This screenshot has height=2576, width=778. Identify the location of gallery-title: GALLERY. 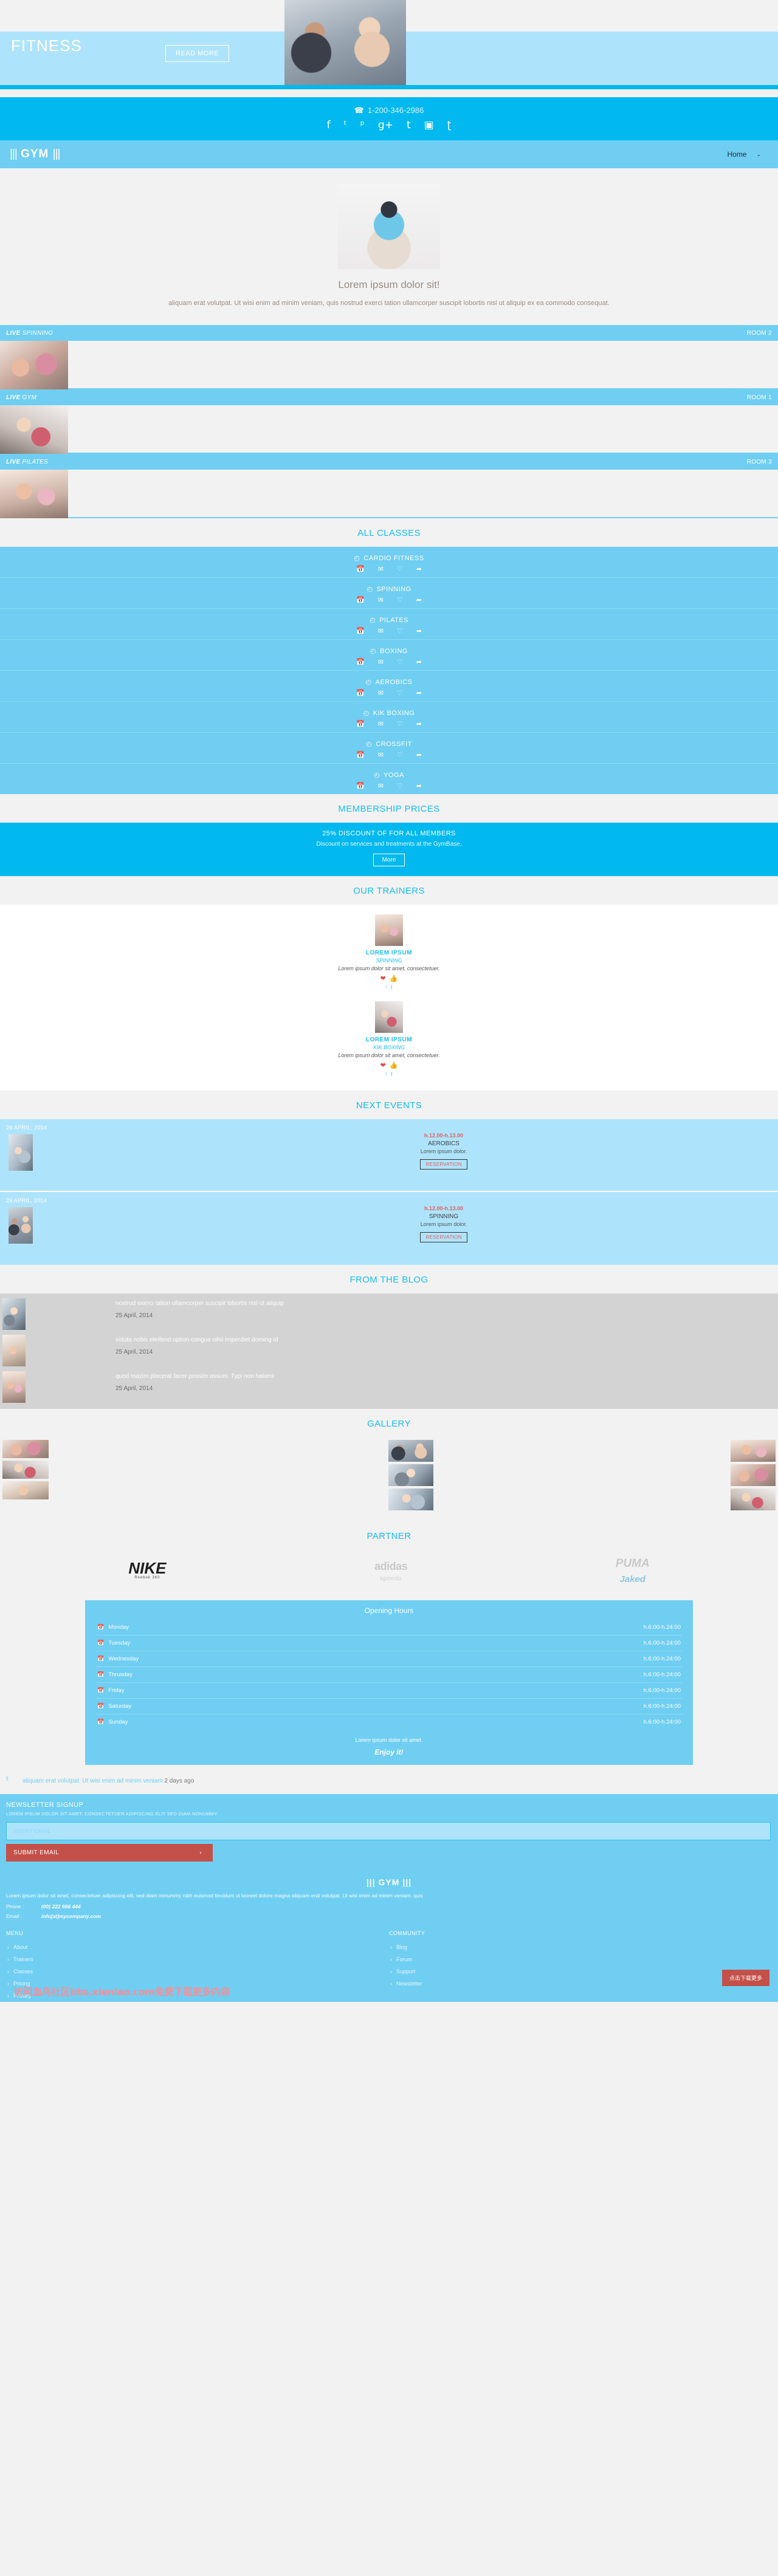
(389, 1423).